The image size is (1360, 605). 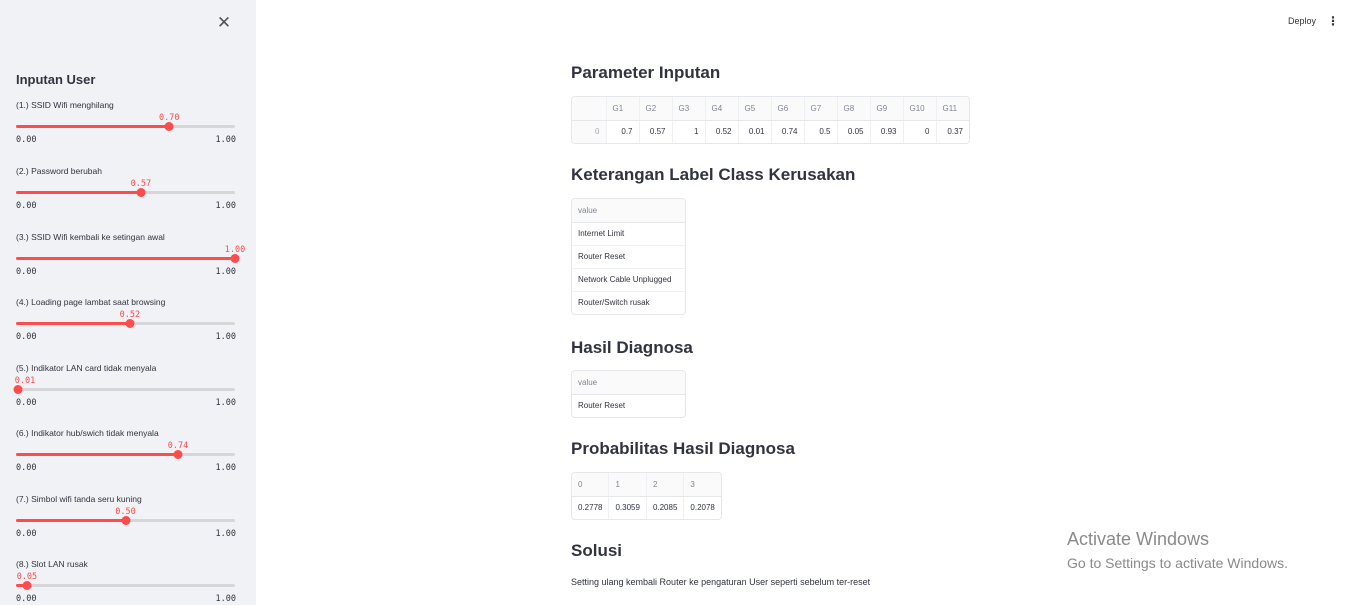 What do you see at coordinates (589, 109) in the screenshot?
I see `column-header` at bounding box center [589, 109].